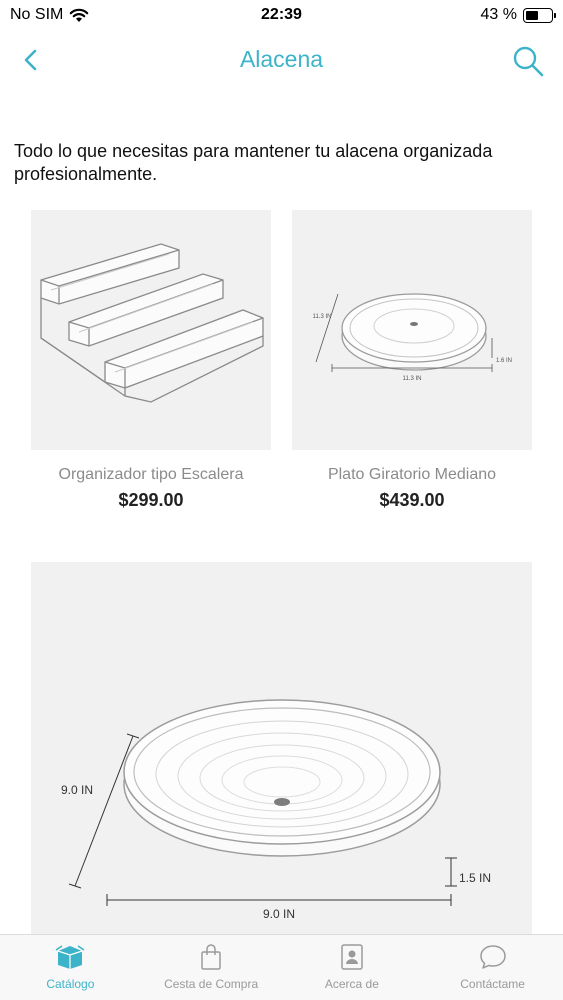  Describe the element at coordinates (151, 474) in the screenshot. I see `product-name: Organizador tipo Escalera` at that location.